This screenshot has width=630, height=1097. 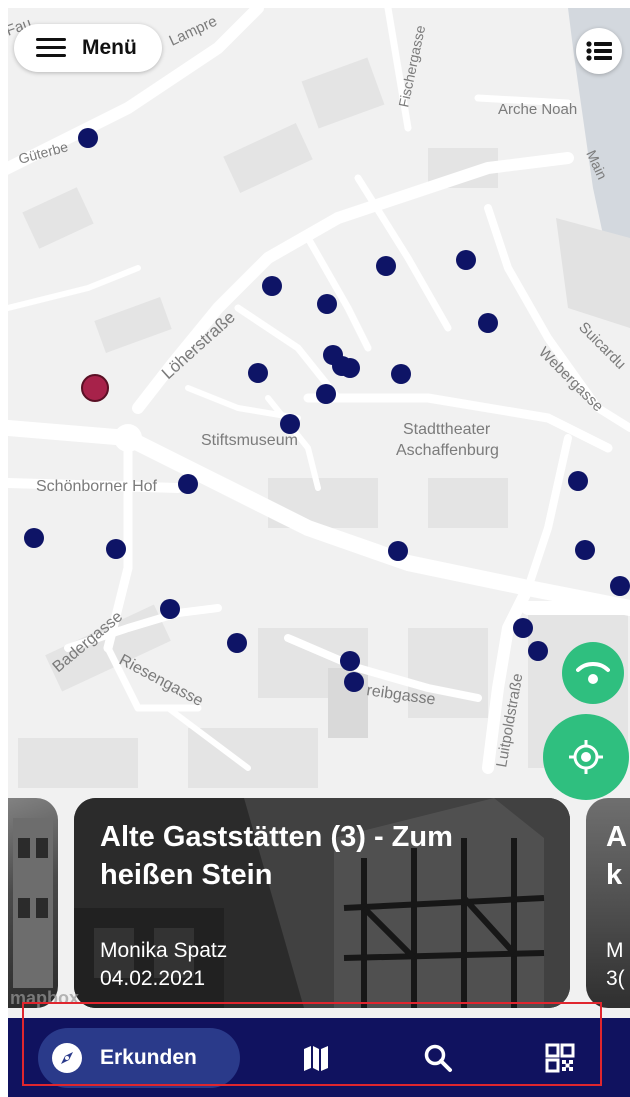 I want to click on street-label-stadttheater-2: Aschaffenburg, so click(x=447, y=450).